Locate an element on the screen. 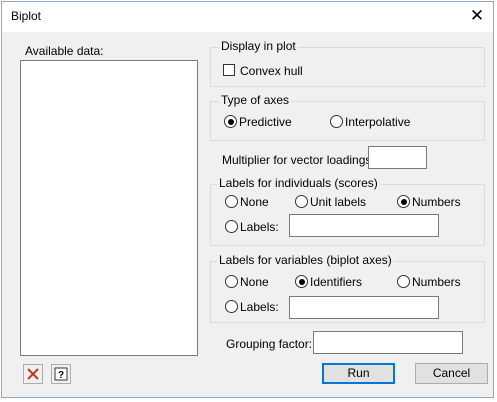  variables-labels-input is located at coordinates (364, 307).